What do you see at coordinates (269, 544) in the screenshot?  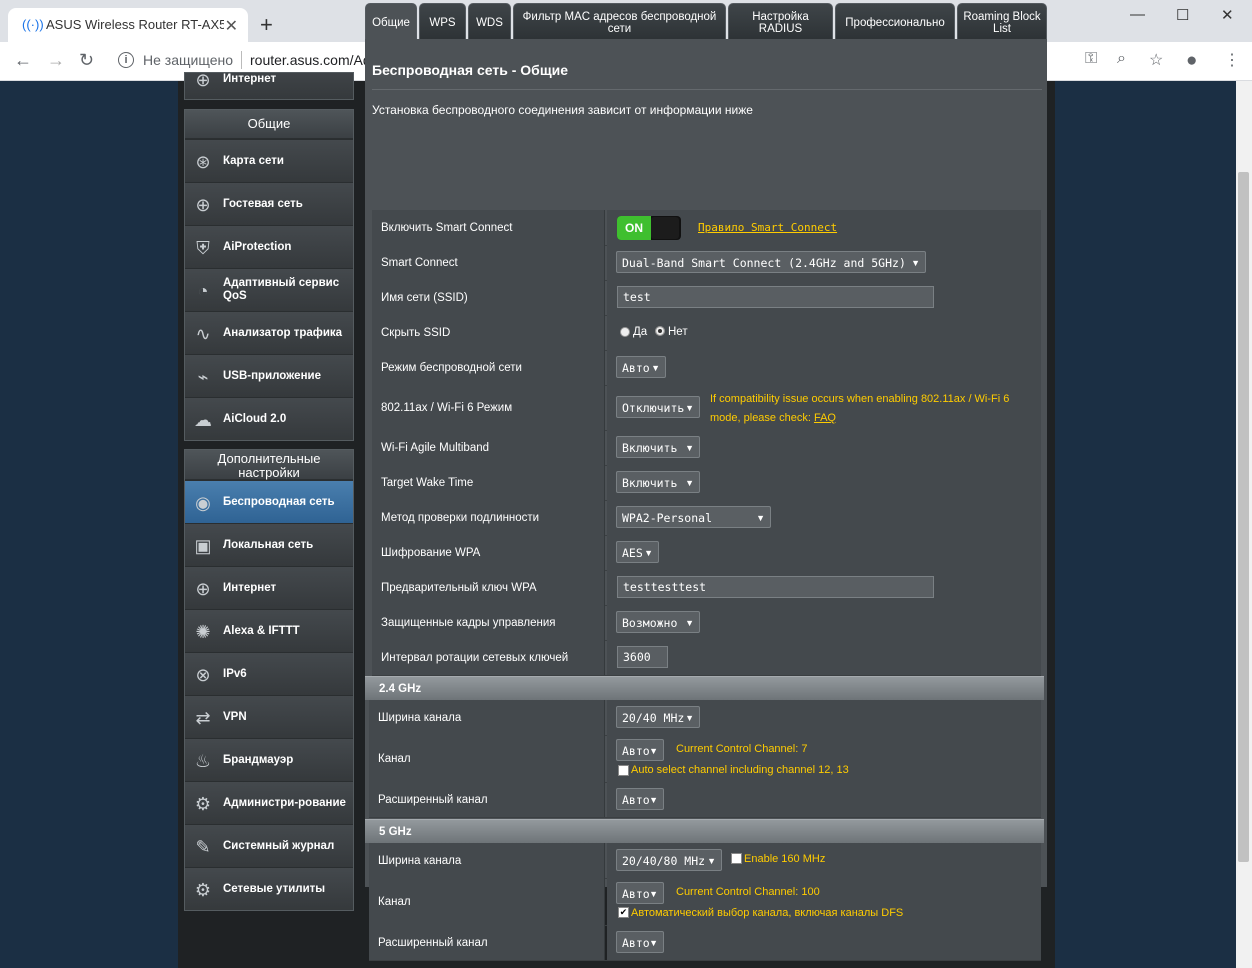 I see `sidebar-item: ▣ Локальная сеть` at bounding box center [269, 544].